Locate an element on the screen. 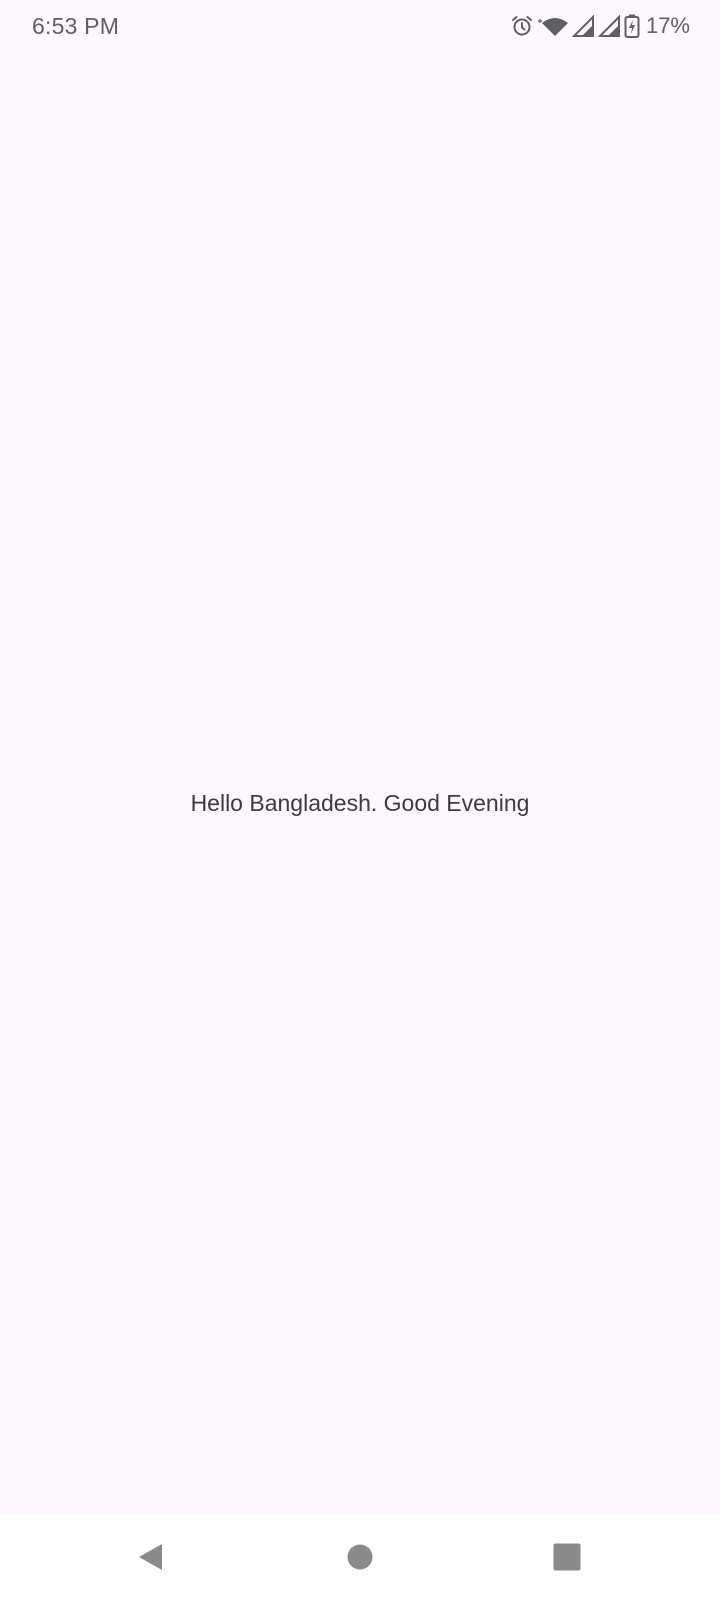 The height and width of the screenshot is (1600, 720). status-bar: 6:53 PM 17% is located at coordinates (360, 26).